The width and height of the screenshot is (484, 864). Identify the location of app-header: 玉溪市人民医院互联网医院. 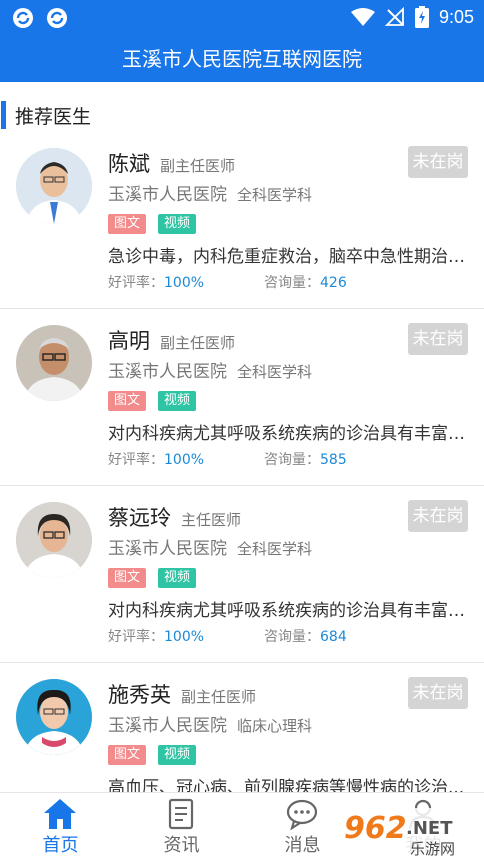
(242, 59).